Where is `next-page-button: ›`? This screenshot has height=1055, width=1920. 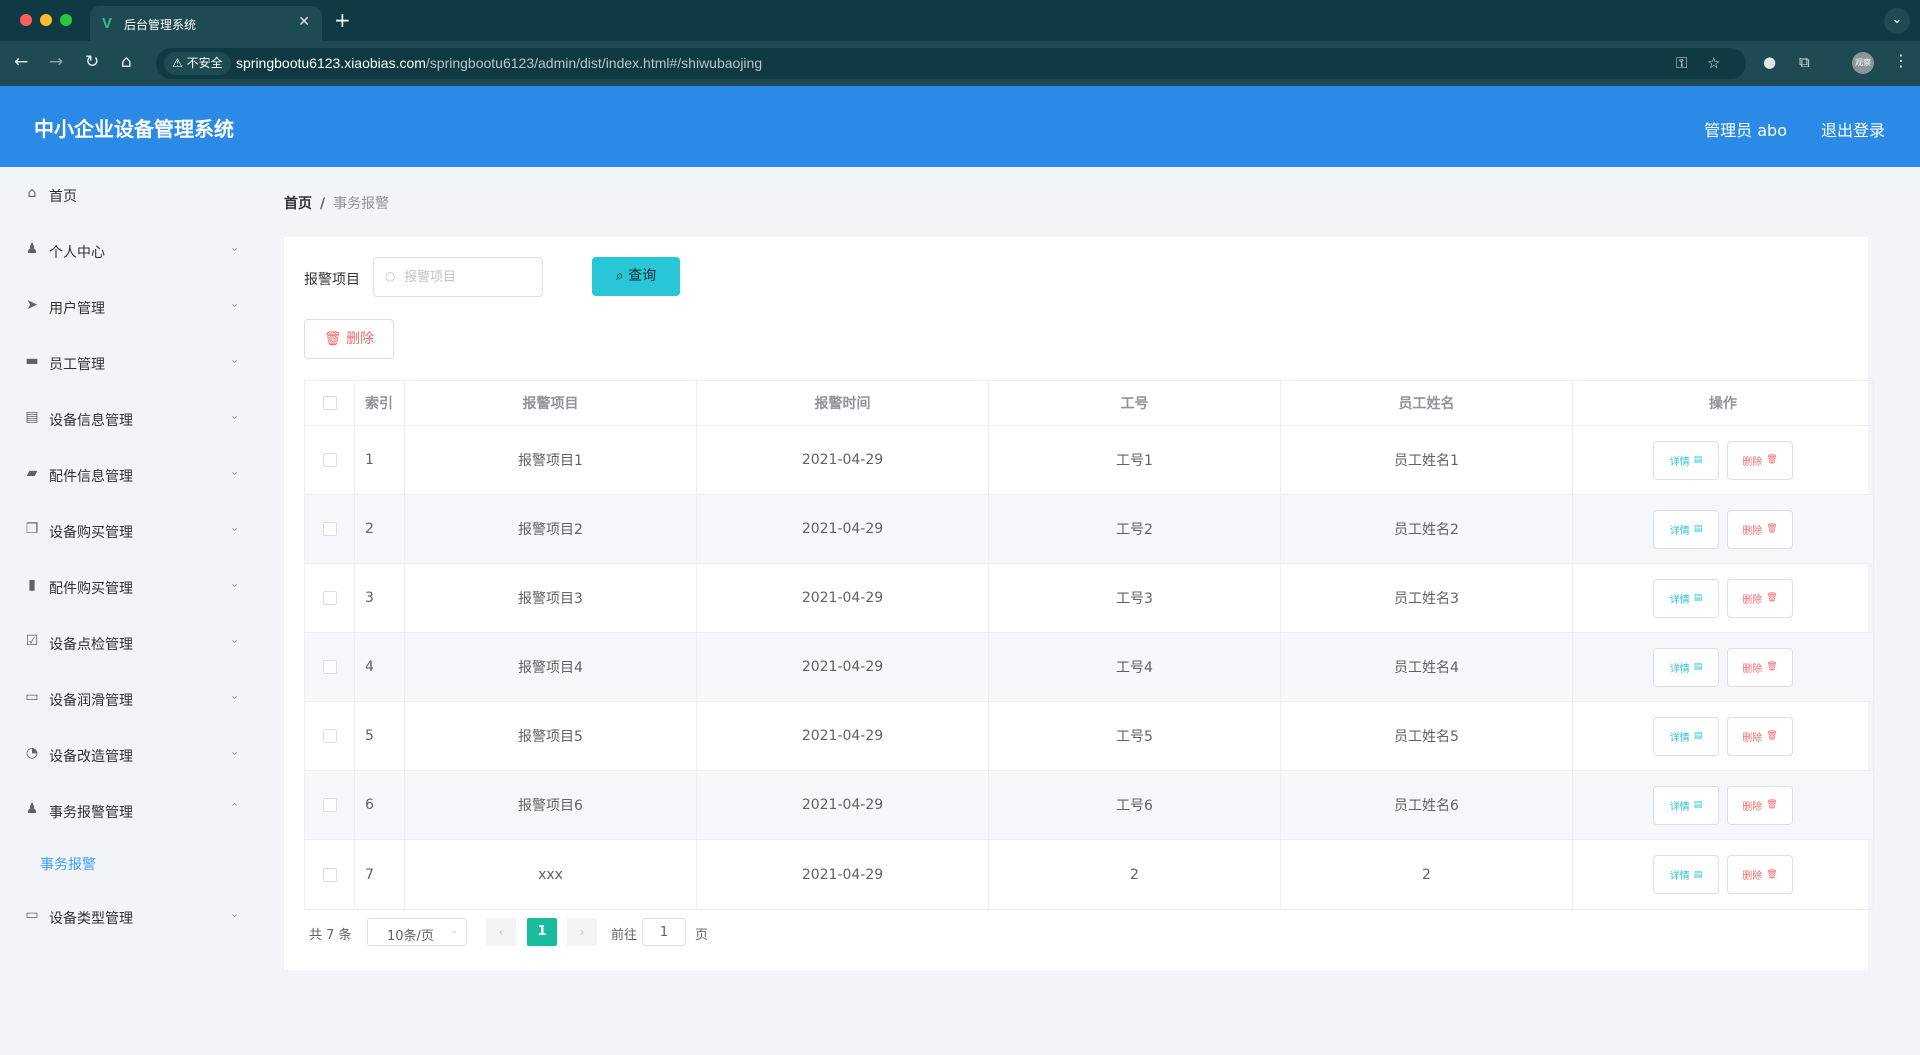 next-page-button: › is located at coordinates (582, 932).